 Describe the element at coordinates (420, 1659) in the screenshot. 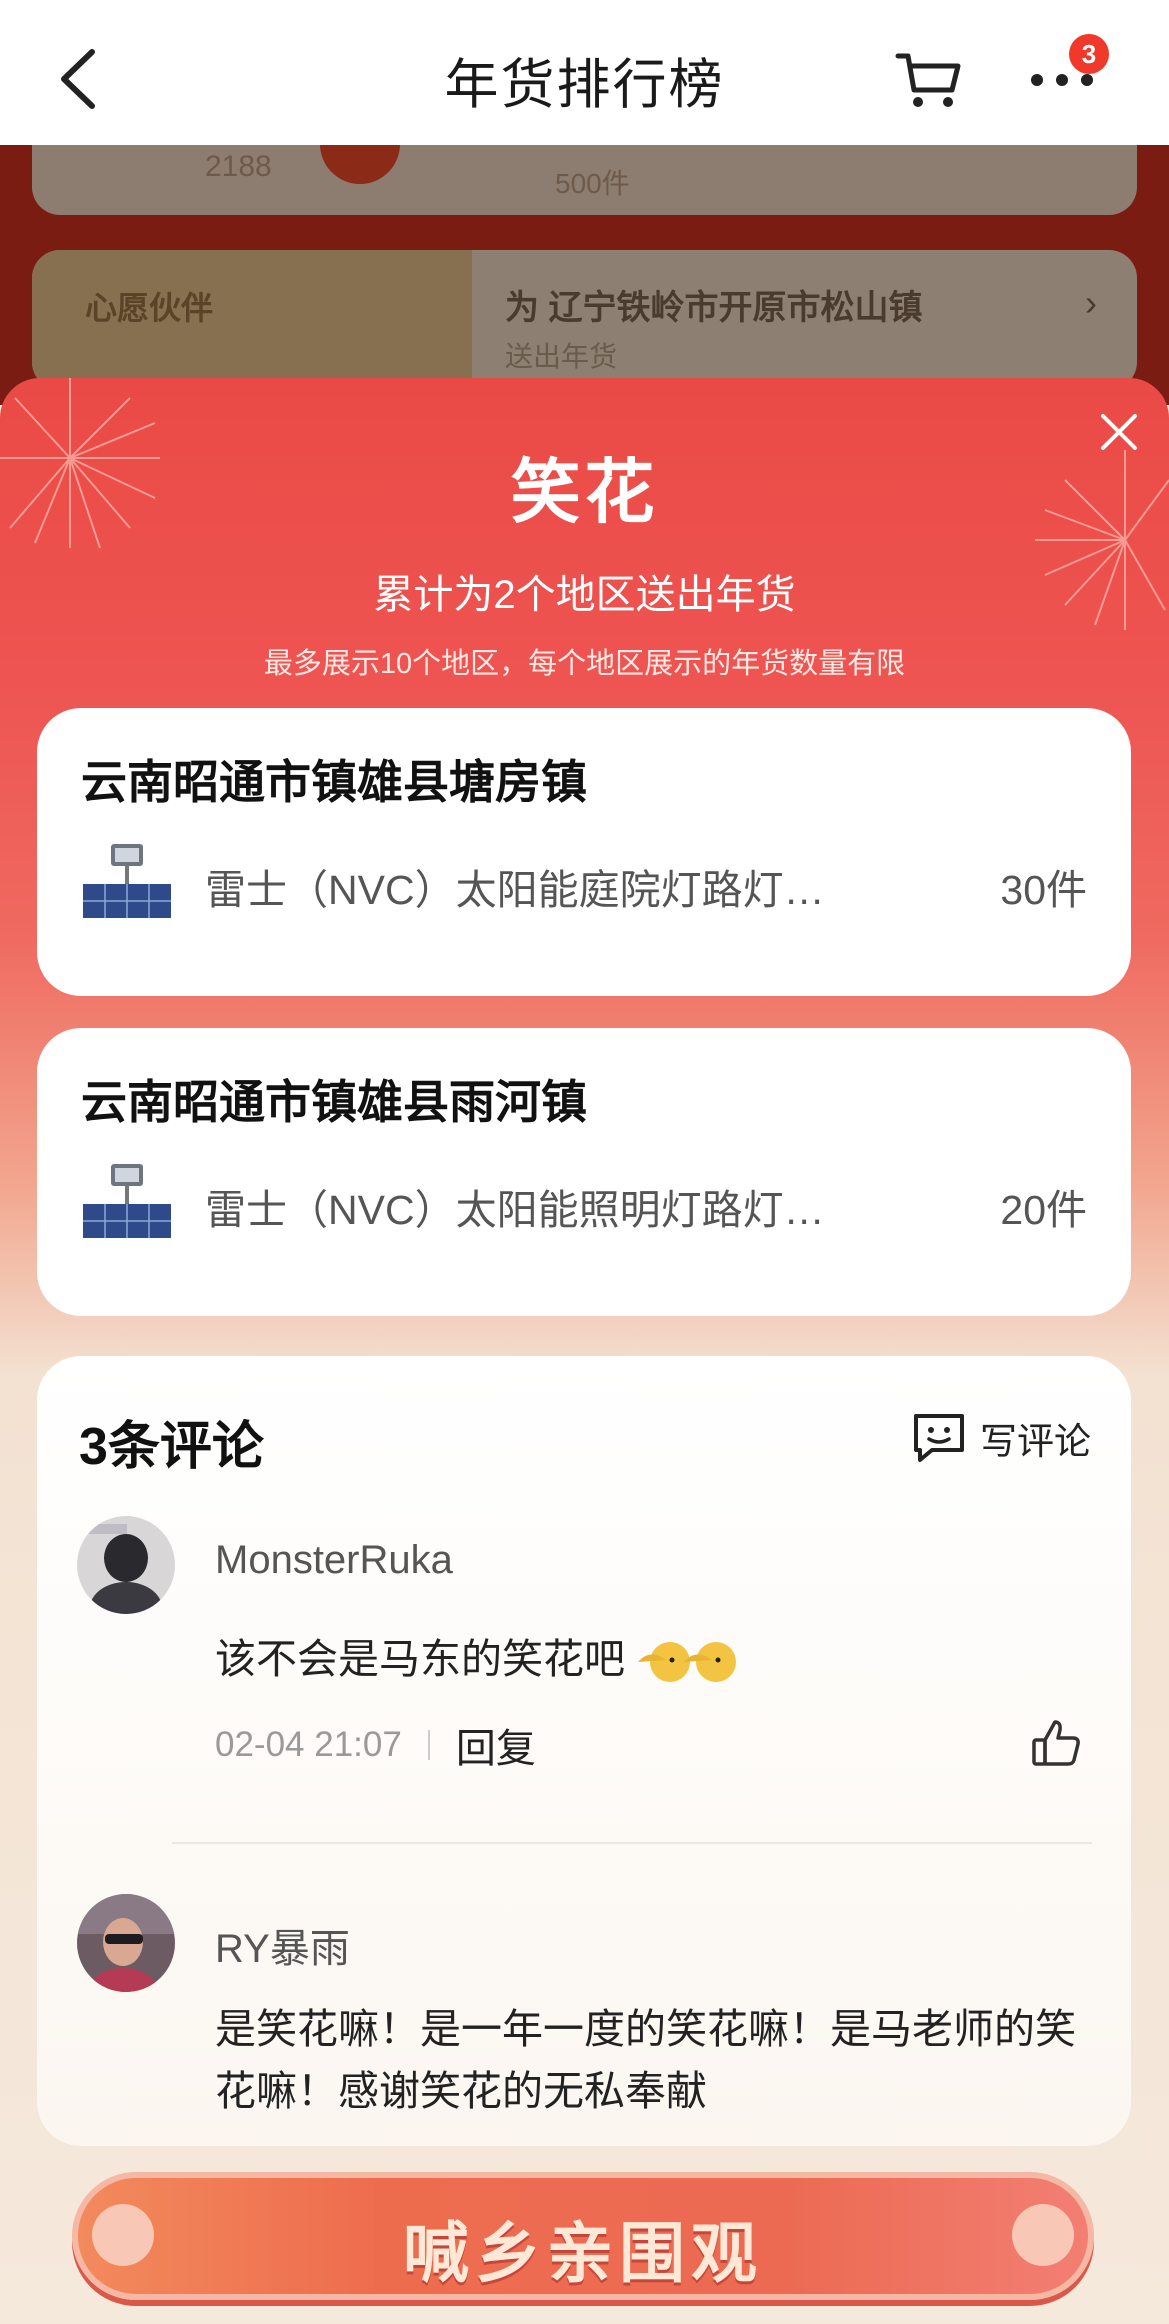

I see `comment-text-body: 该不会是马东的笑花吧` at that location.